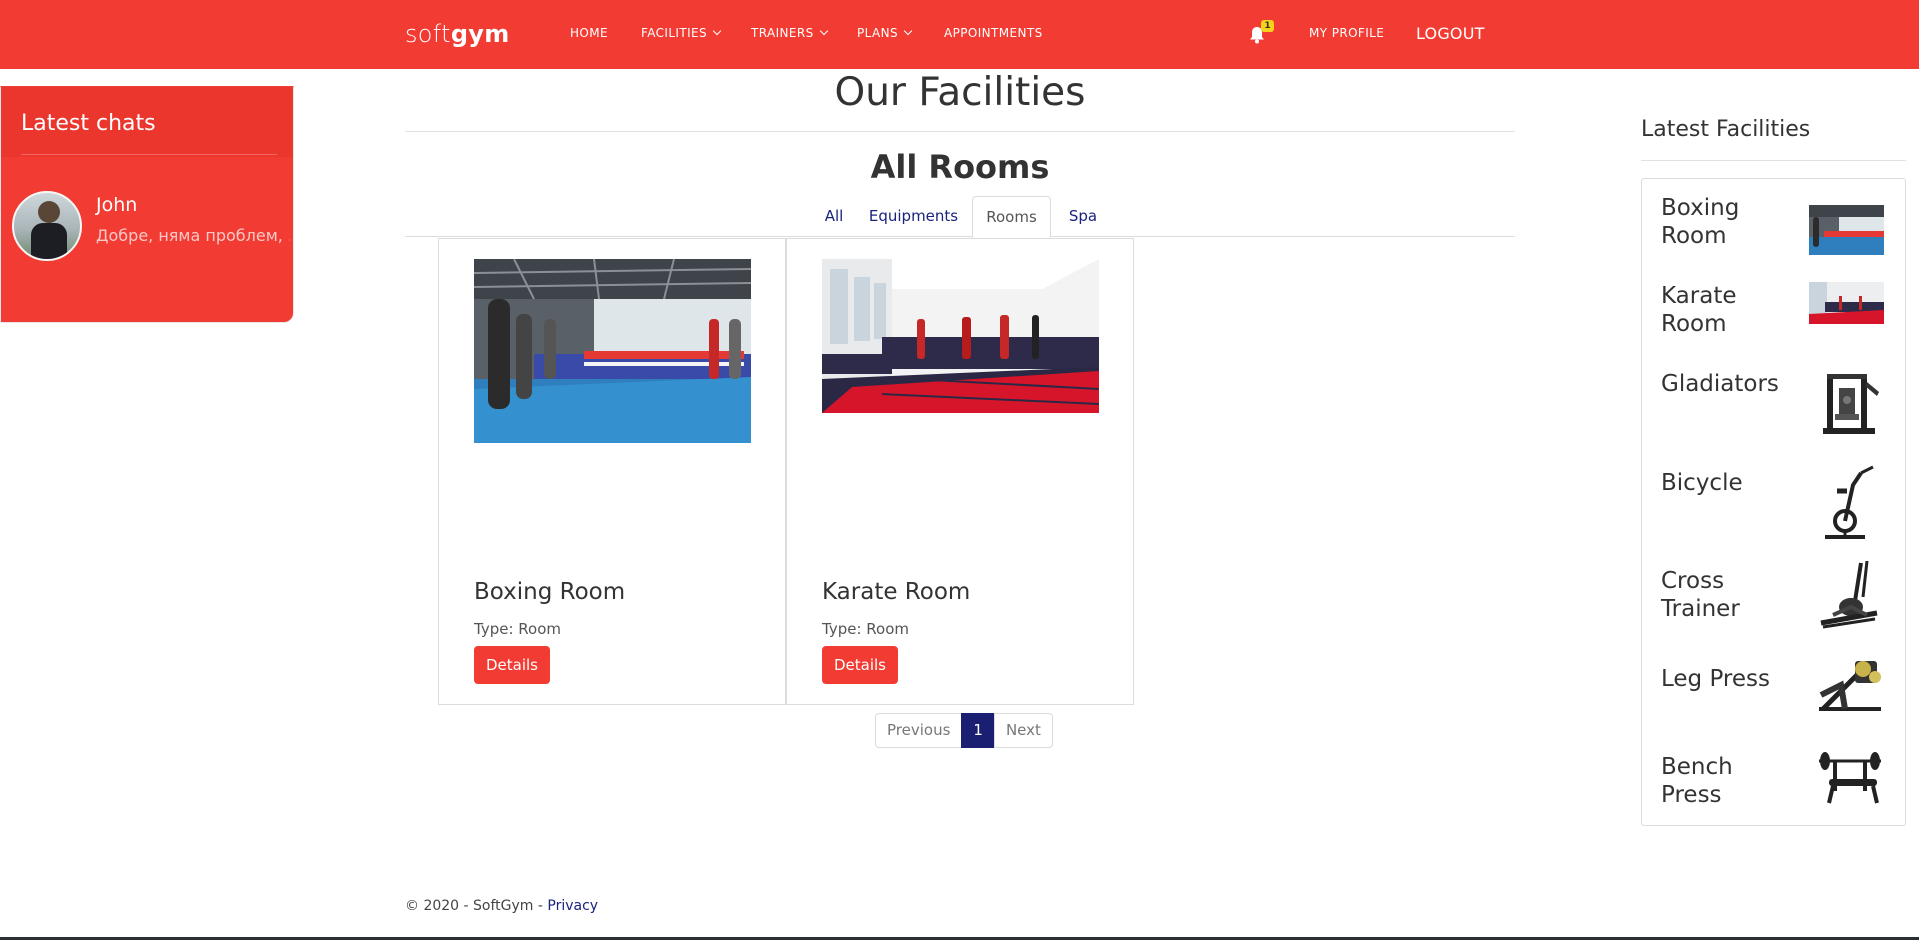 This screenshot has height=940, width=1919. What do you see at coordinates (674, 33) in the screenshot?
I see `nav-facilities-label: FACILITIES` at bounding box center [674, 33].